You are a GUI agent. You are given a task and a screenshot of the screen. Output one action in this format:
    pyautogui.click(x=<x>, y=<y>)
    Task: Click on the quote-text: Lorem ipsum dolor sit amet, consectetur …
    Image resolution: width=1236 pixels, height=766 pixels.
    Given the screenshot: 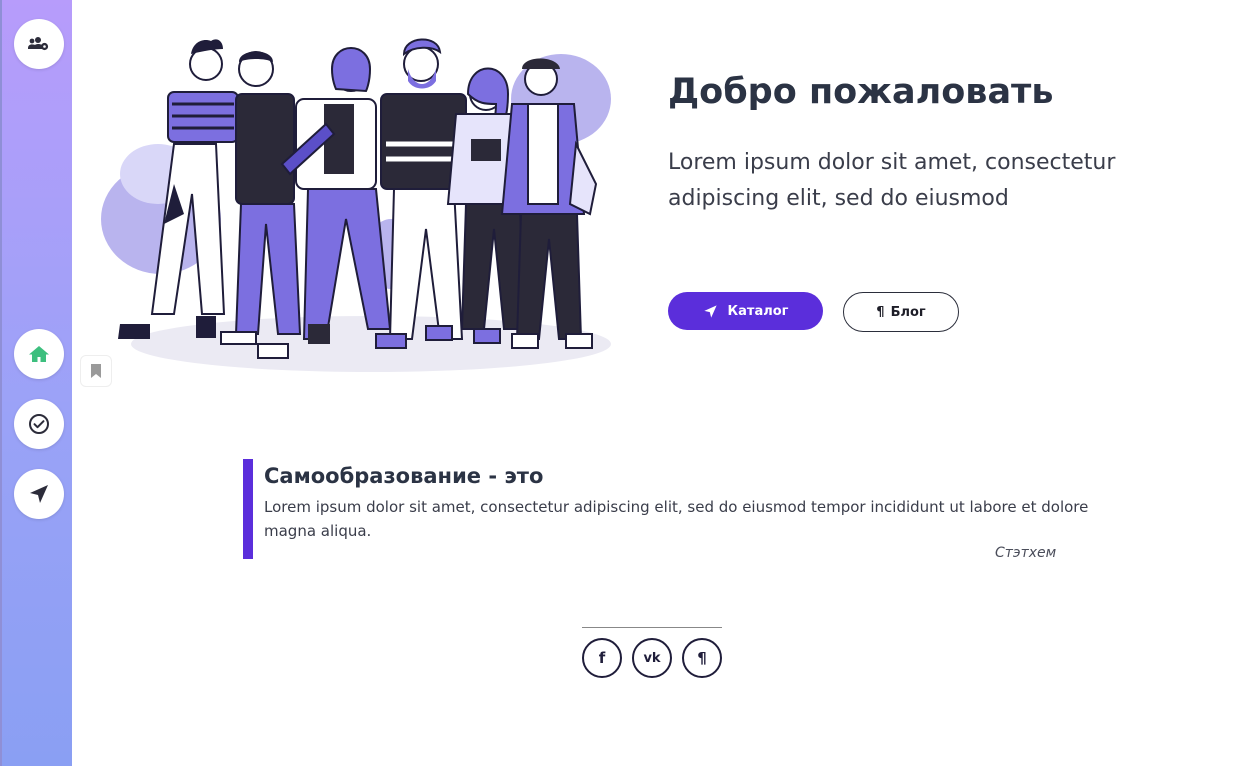 What is the action you would take?
    pyautogui.click(x=676, y=519)
    